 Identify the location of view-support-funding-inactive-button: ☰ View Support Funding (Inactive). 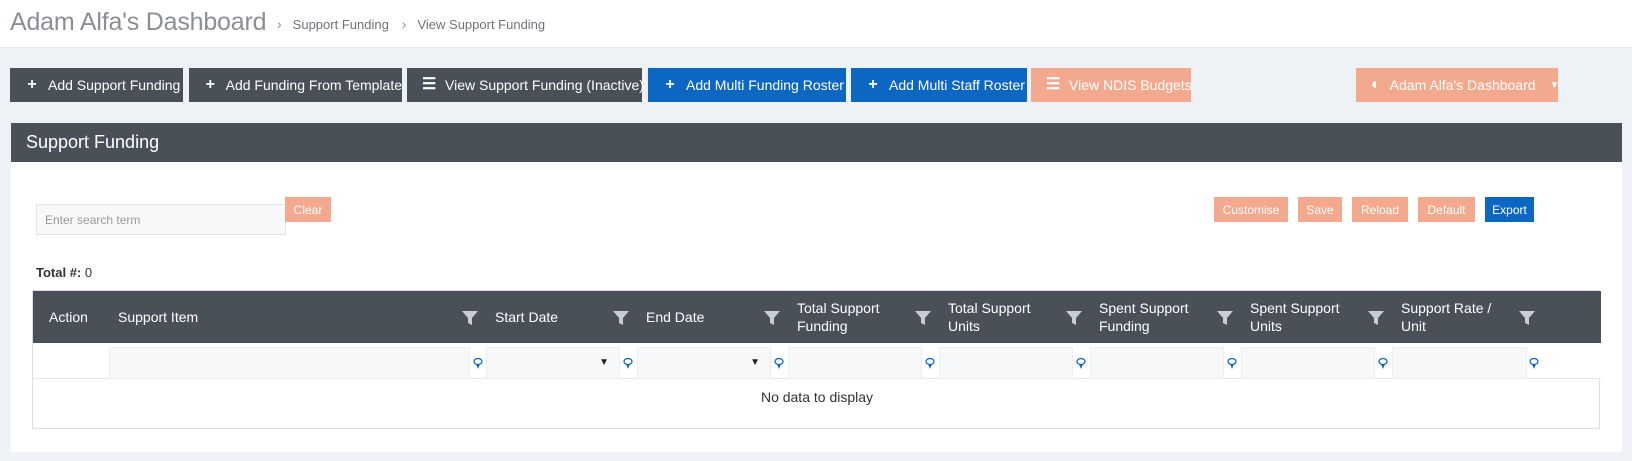
(525, 85).